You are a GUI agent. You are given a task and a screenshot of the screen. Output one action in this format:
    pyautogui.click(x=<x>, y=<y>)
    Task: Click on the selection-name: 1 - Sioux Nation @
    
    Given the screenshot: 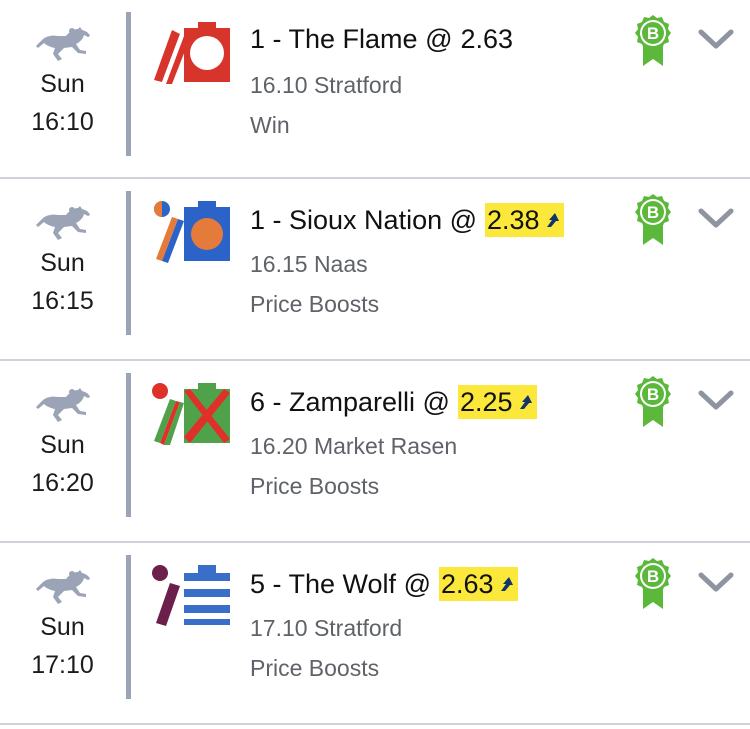 What is the action you would take?
    pyautogui.click(x=364, y=219)
    